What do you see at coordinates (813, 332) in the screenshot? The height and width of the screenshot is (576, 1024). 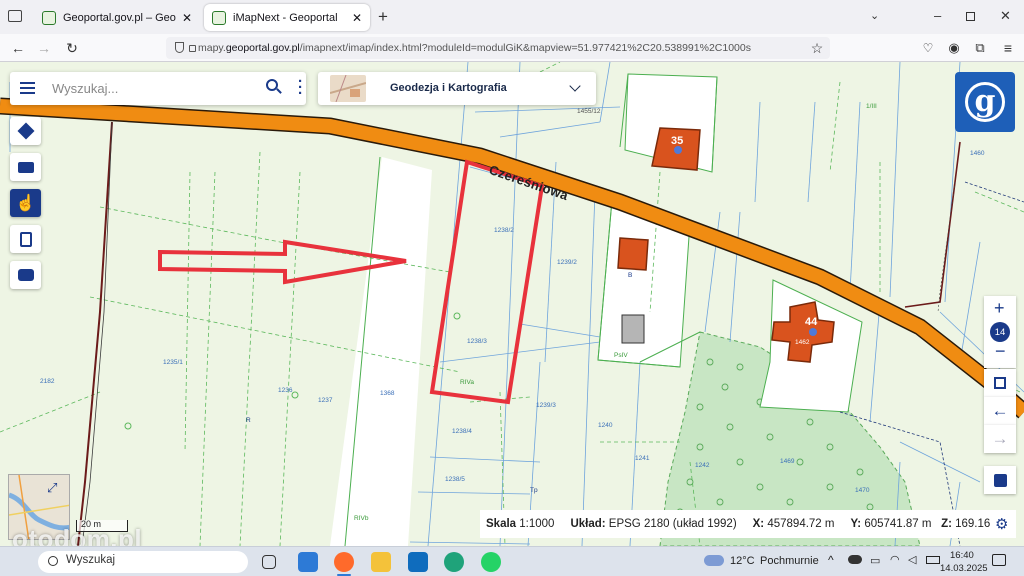 I see `building-marker` at bounding box center [813, 332].